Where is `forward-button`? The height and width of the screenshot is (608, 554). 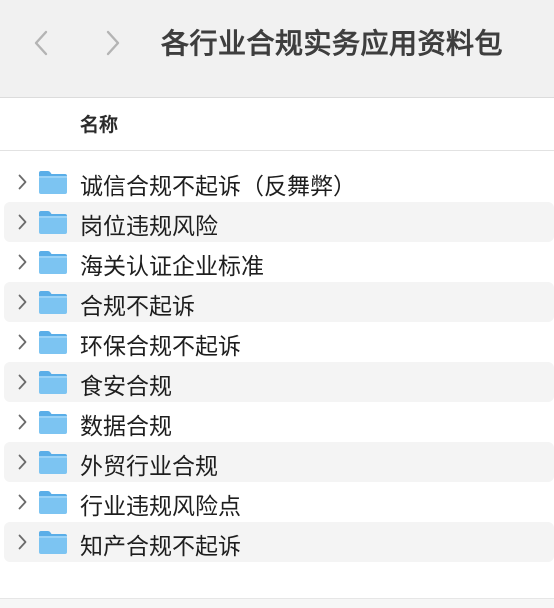
forward-button is located at coordinates (113, 43).